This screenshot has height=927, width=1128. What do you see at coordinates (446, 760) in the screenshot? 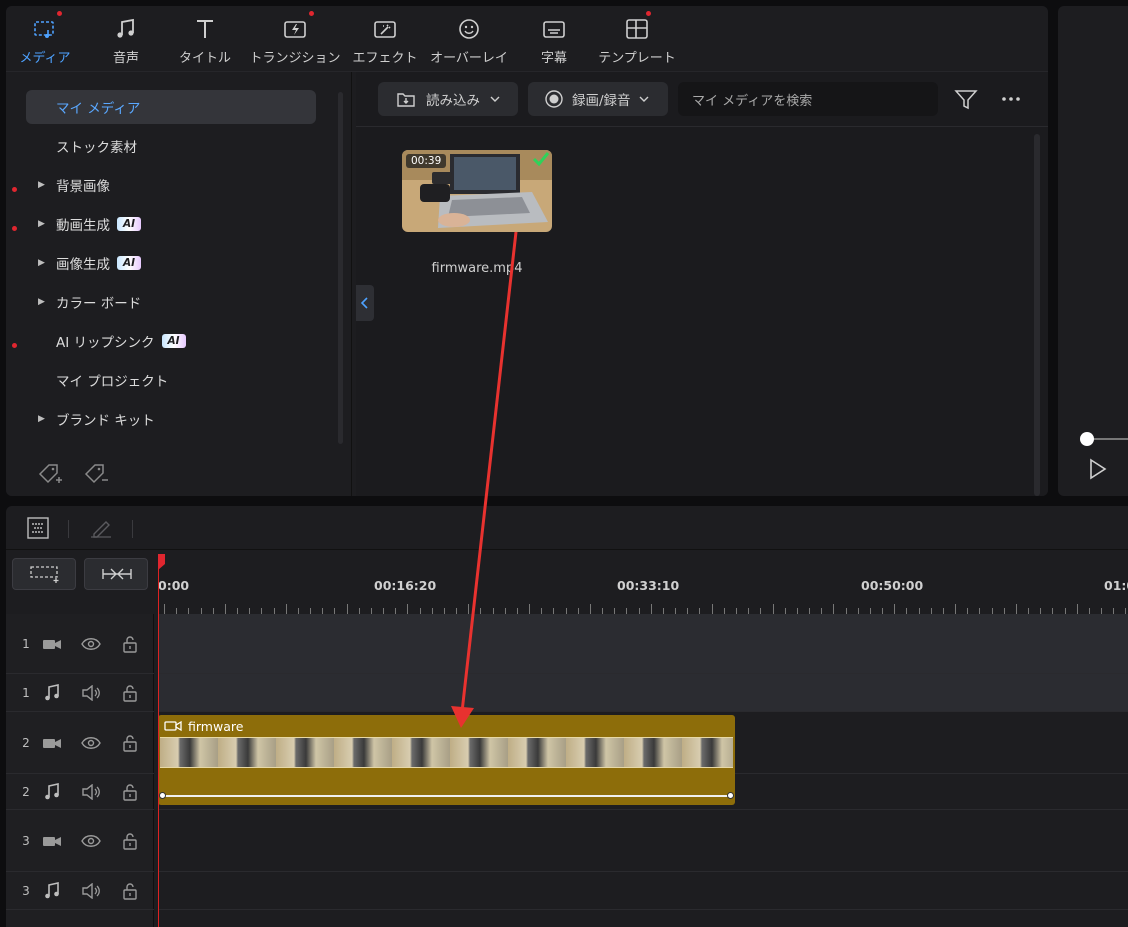
I see `timeline-clip: firmware` at bounding box center [446, 760].